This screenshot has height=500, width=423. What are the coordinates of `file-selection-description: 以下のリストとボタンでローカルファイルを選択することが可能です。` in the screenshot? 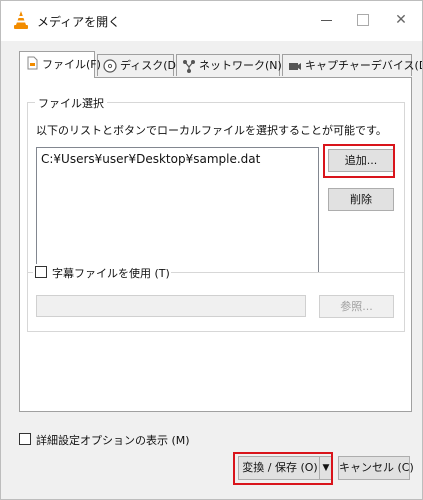 It's located at (211, 130).